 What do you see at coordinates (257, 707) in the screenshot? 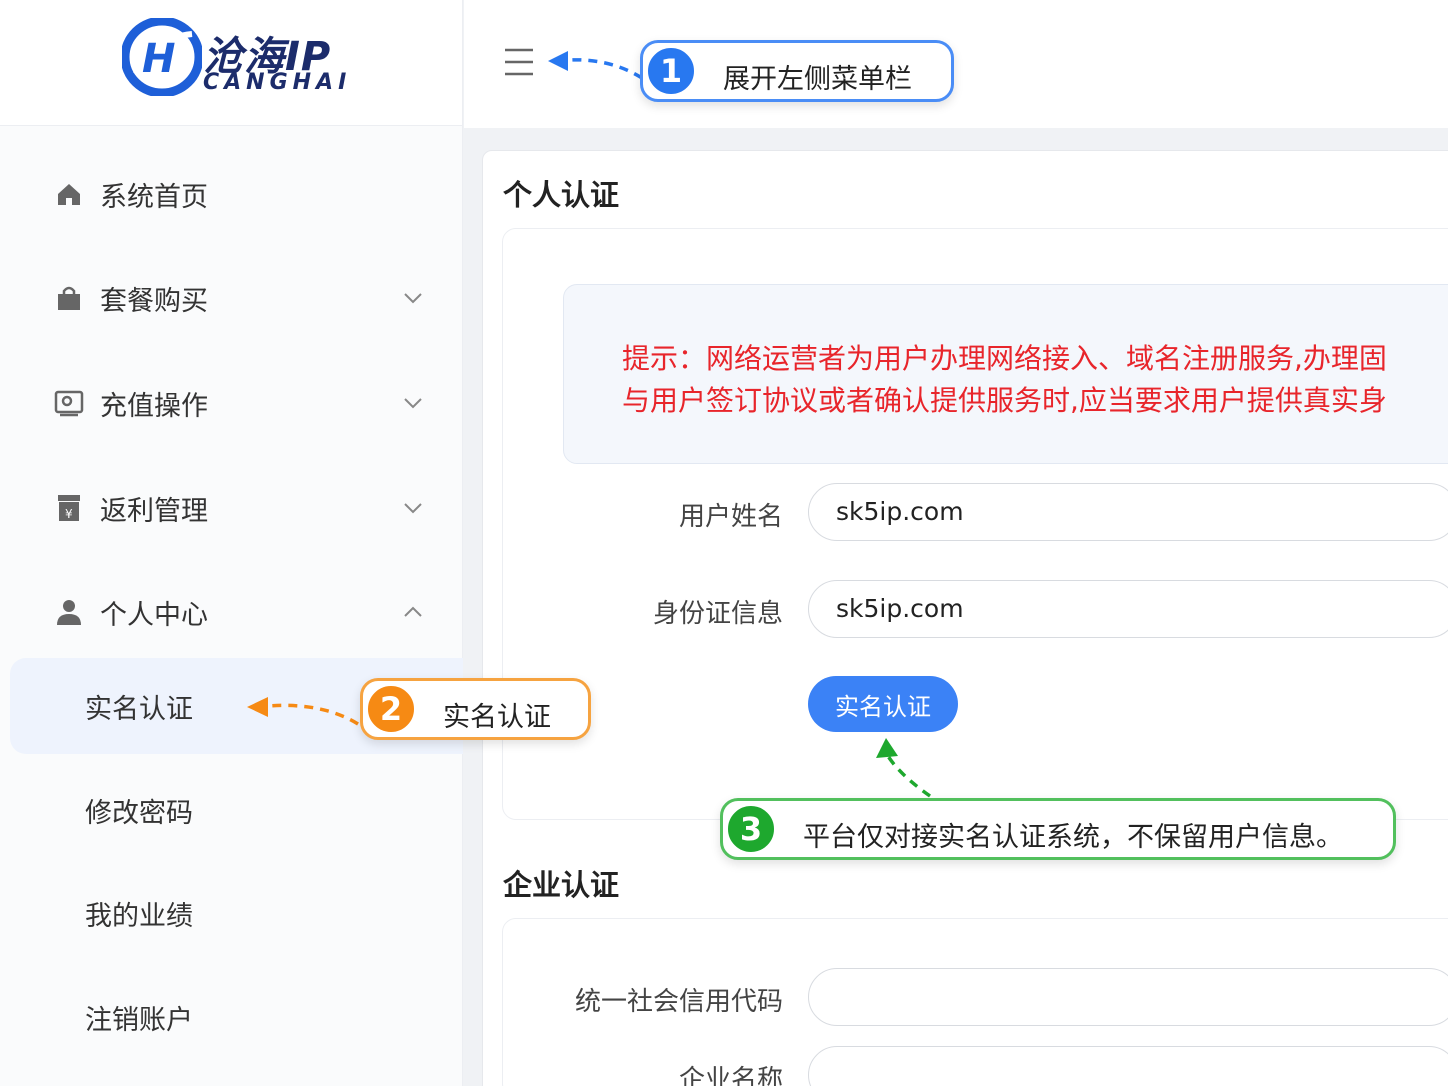
I see `arrow-2-head` at bounding box center [257, 707].